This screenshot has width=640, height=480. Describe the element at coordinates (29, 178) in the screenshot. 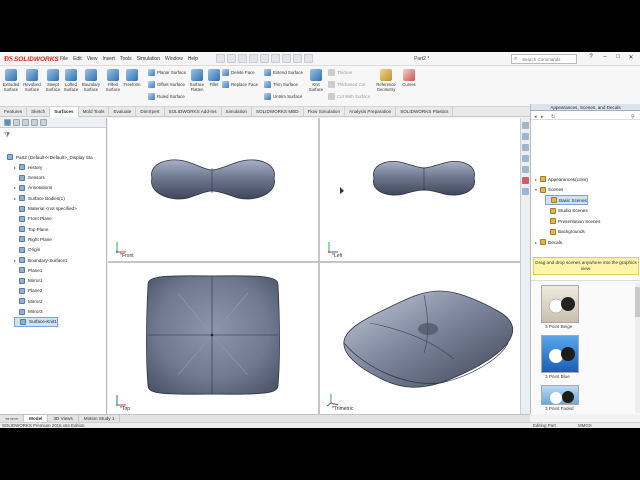

I see `tree-item: Sensors` at that location.